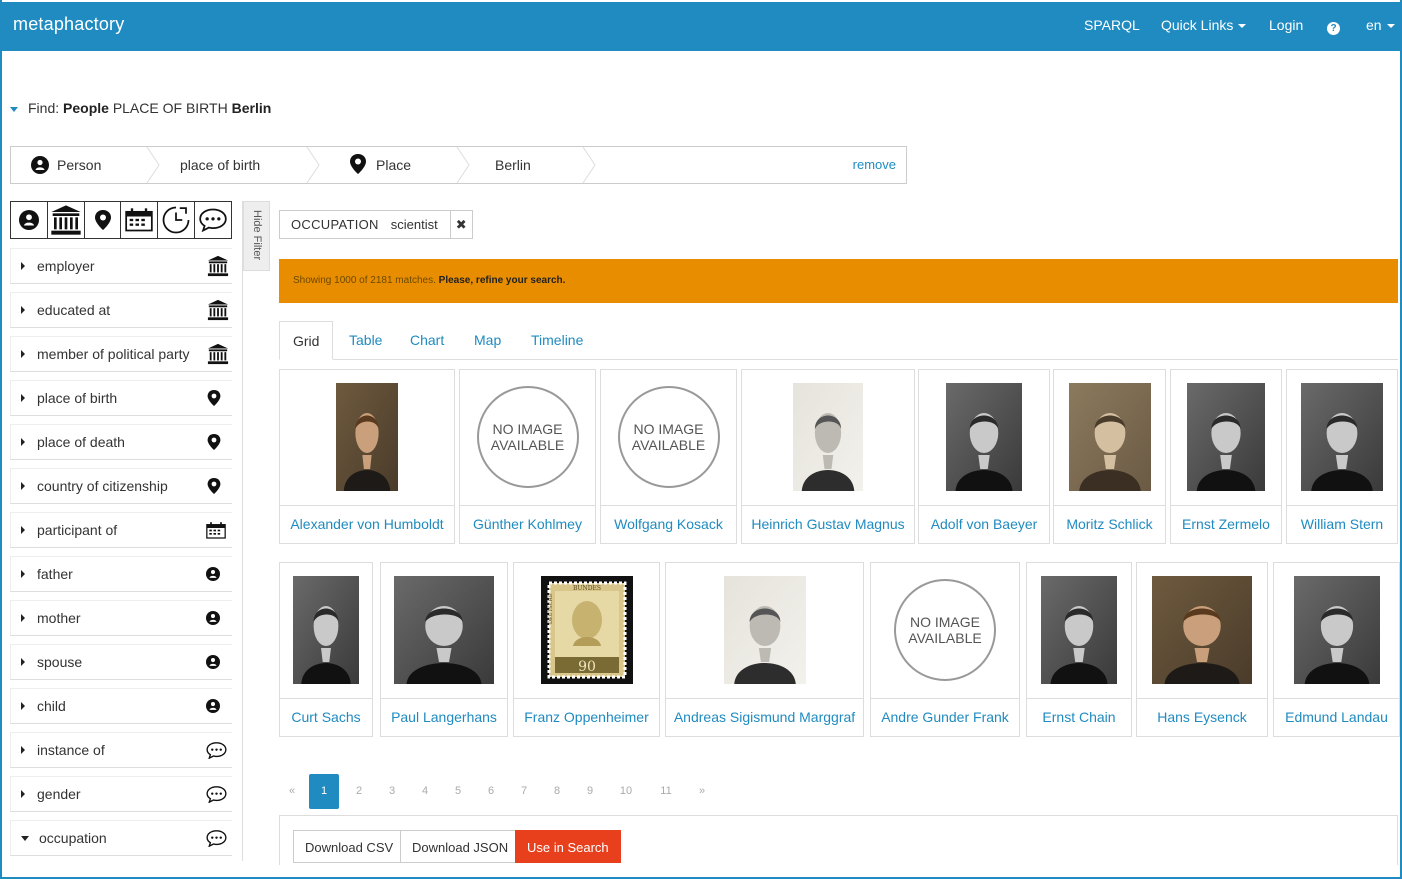 The width and height of the screenshot is (1402, 879). What do you see at coordinates (220, 165) in the screenshot?
I see `crumb-relation: place of birth` at bounding box center [220, 165].